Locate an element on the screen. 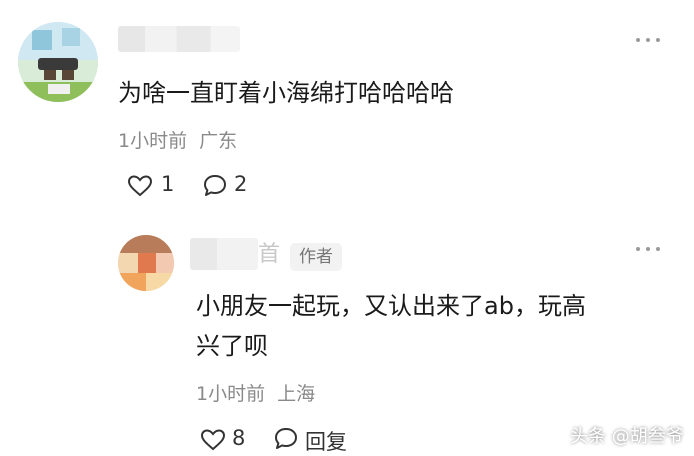 Image resolution: width=694 pixels, height=456 pixels. like-button: 1 is located at coordinates (157, 186).